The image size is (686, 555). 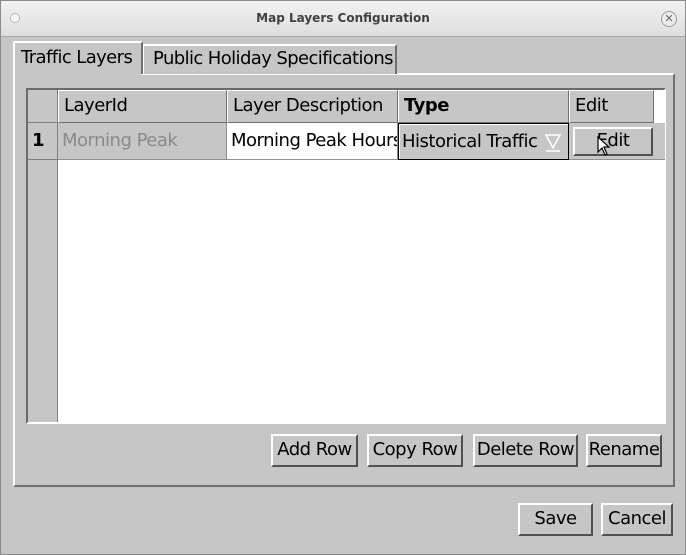 What do you see at coordinates (611, 106) in the screenshot?
I see `column-header-edit: Edit` at bounding box center [611, 106].